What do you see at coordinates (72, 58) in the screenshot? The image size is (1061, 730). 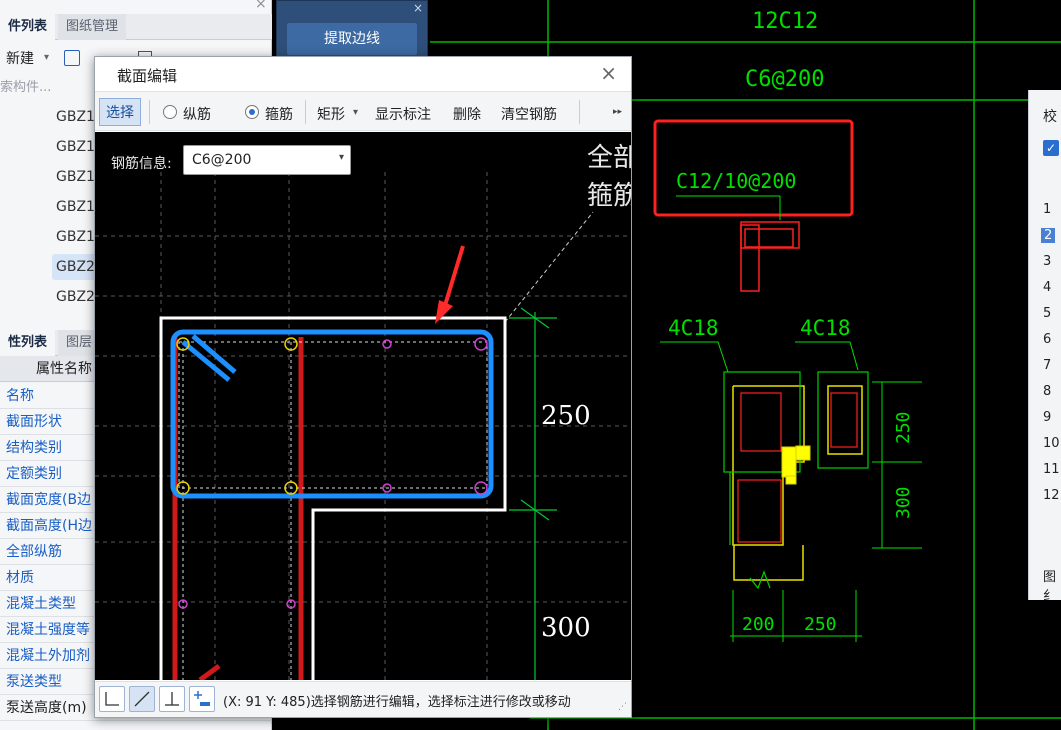 I see `copy-icon` at bounding box center [72, 58].